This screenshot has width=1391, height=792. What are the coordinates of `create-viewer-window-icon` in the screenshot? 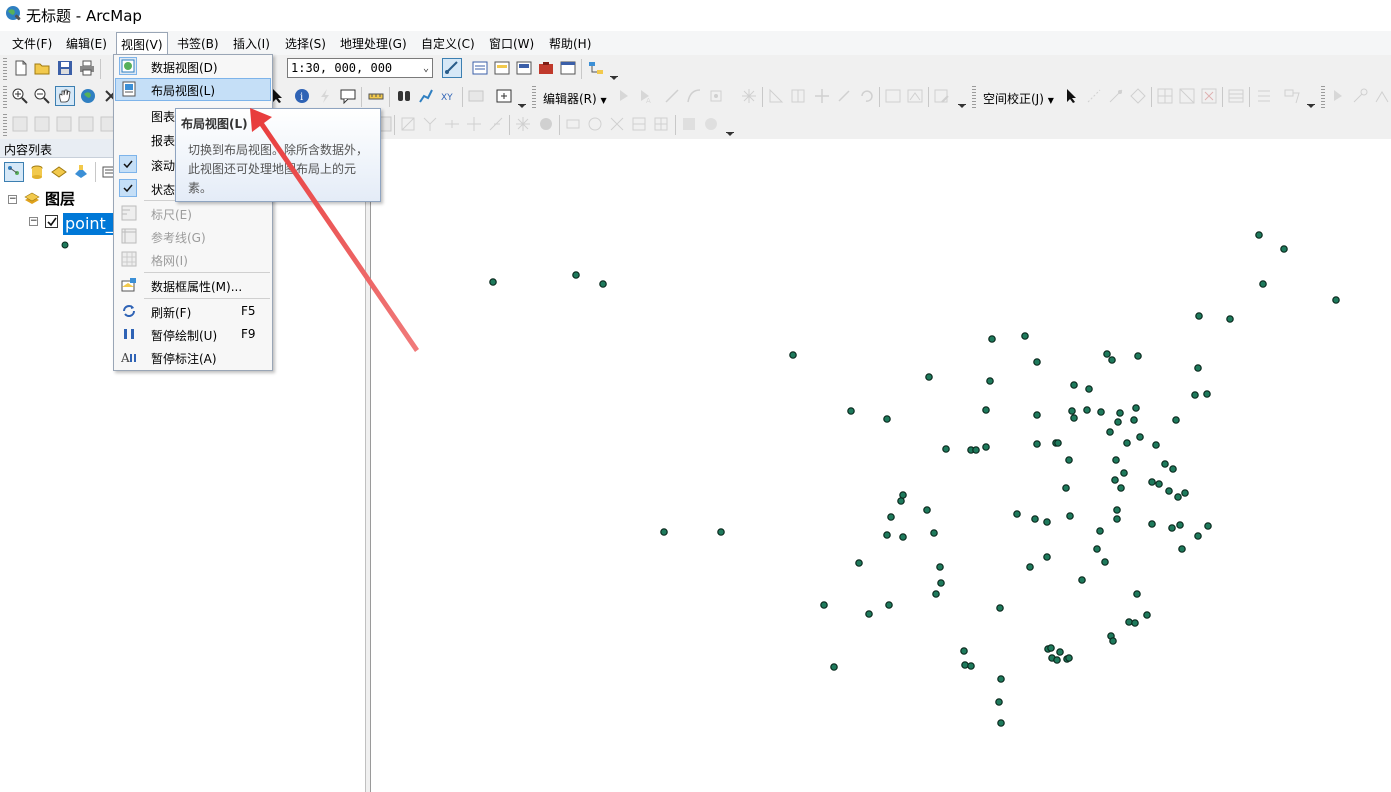 It's located at (504, 96).